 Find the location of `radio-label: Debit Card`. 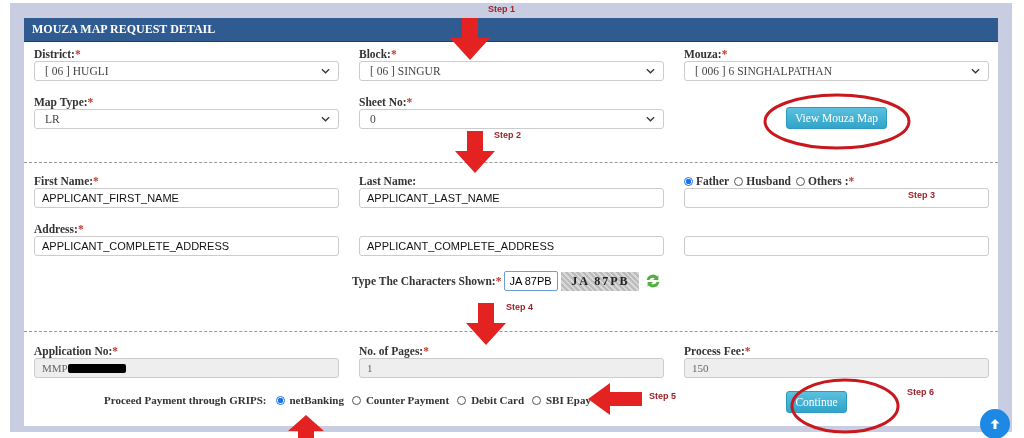

radio-label: Debit Card is located at coordinates (497, 400).